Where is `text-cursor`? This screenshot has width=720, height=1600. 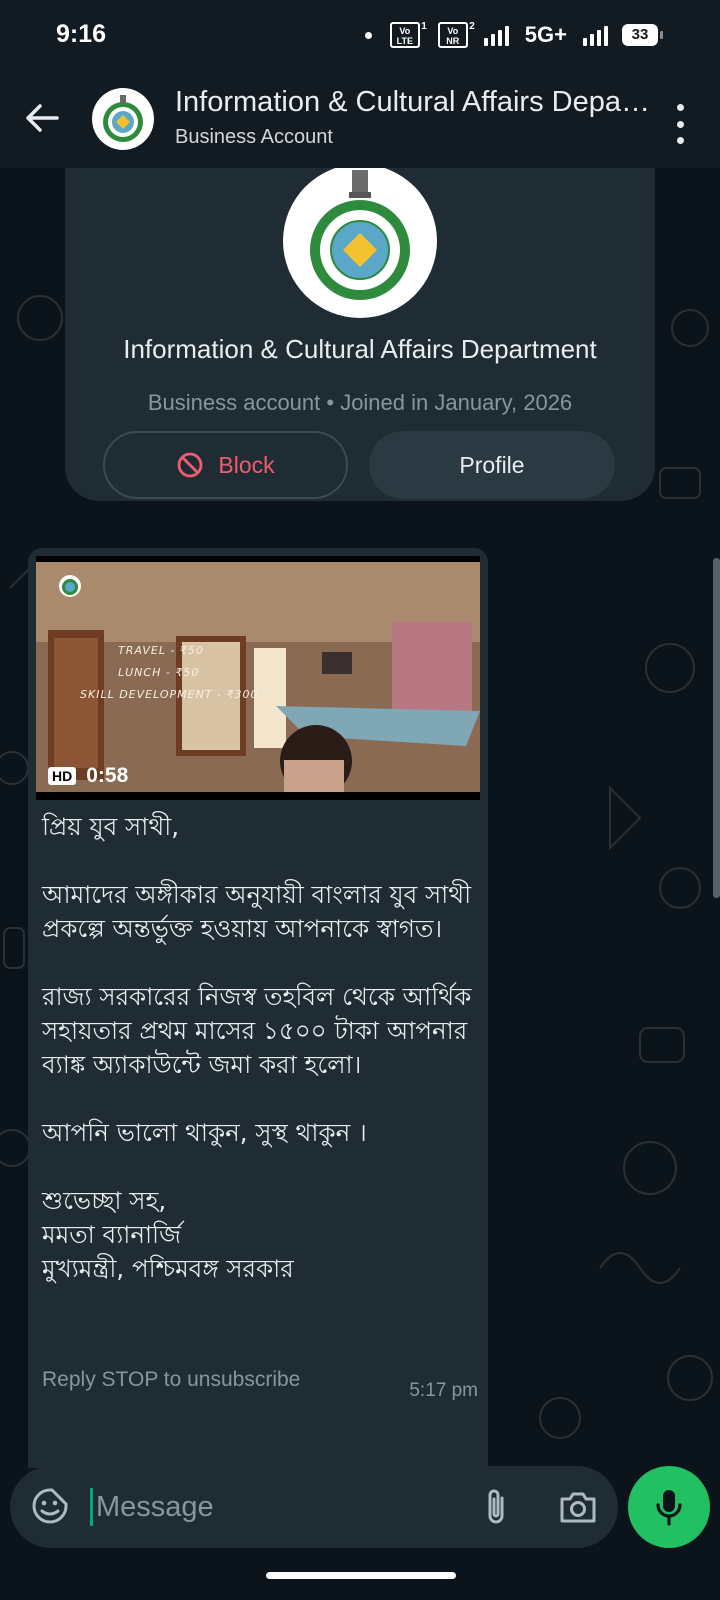 text-cursor is located at coordinates (91, 1507).